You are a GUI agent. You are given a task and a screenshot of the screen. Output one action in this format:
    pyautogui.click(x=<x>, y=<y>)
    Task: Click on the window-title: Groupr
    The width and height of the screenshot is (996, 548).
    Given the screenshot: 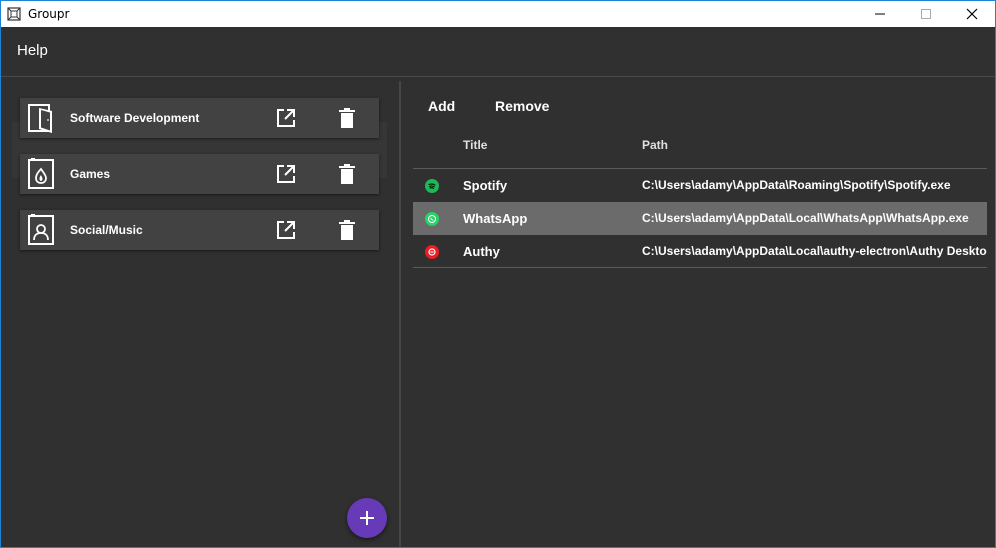 What is the action you would take?
    pyautogui.click(x=49, y=14)
    